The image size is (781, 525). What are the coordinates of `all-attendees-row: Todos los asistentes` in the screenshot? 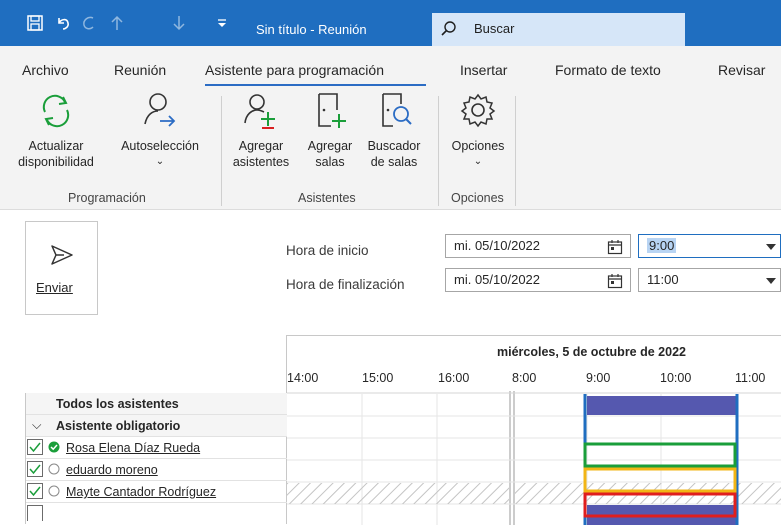 It's located at (156, 404).